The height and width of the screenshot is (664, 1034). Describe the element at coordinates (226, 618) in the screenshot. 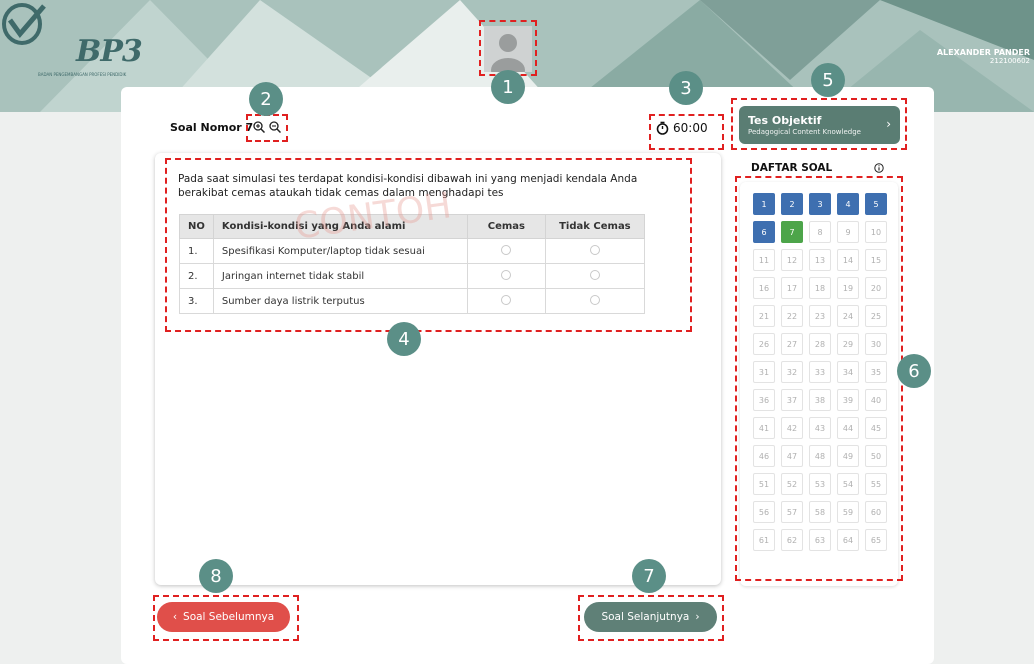

I see `annotation-box-prev` at that location.